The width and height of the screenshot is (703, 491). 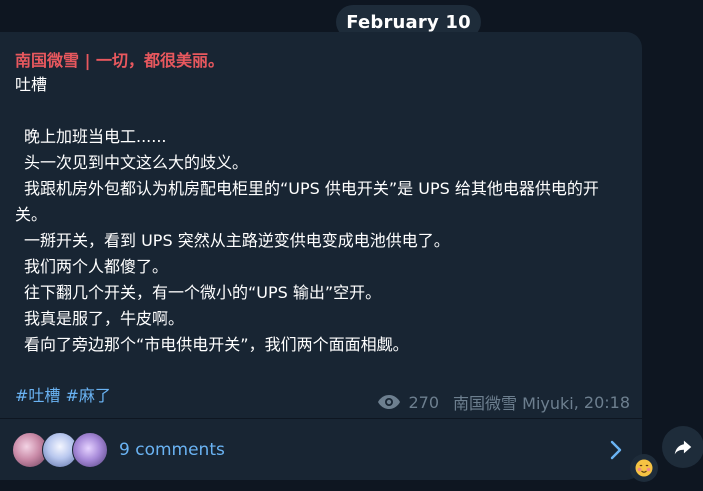 What do you see at coordinates (408, 22) in the screenshot?
I see `date-label: February 10` at bounding box center [408, 22].